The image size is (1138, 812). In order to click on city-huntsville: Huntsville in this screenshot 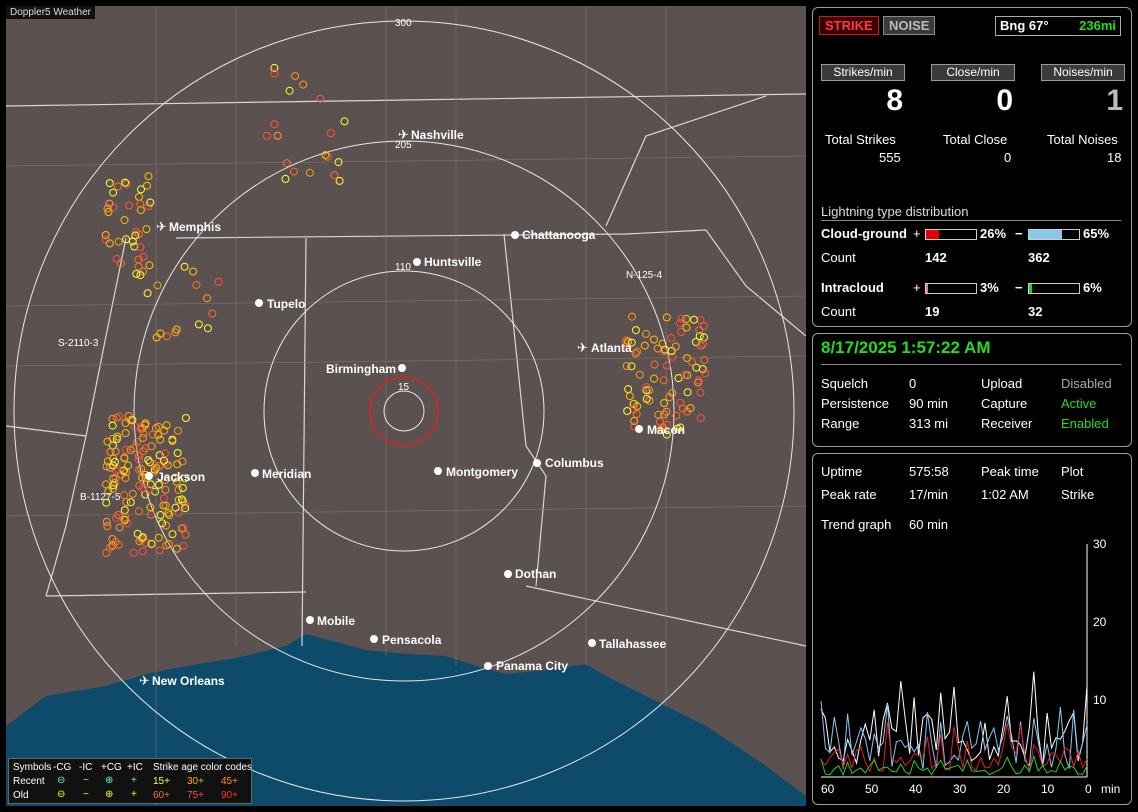, I will do `click(453, 262)`.